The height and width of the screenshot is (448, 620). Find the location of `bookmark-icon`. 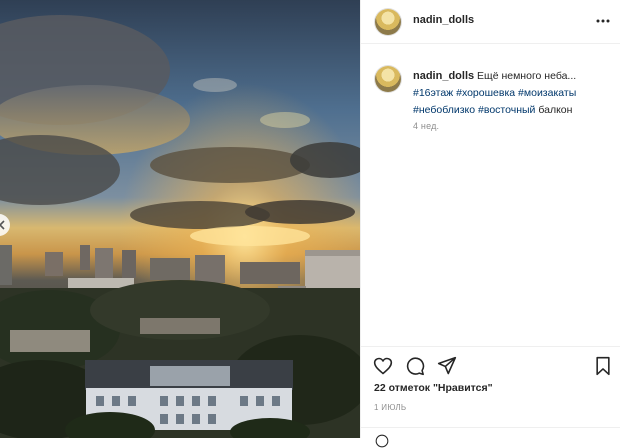

bookmark-icon is located at coordinates (603, 366).